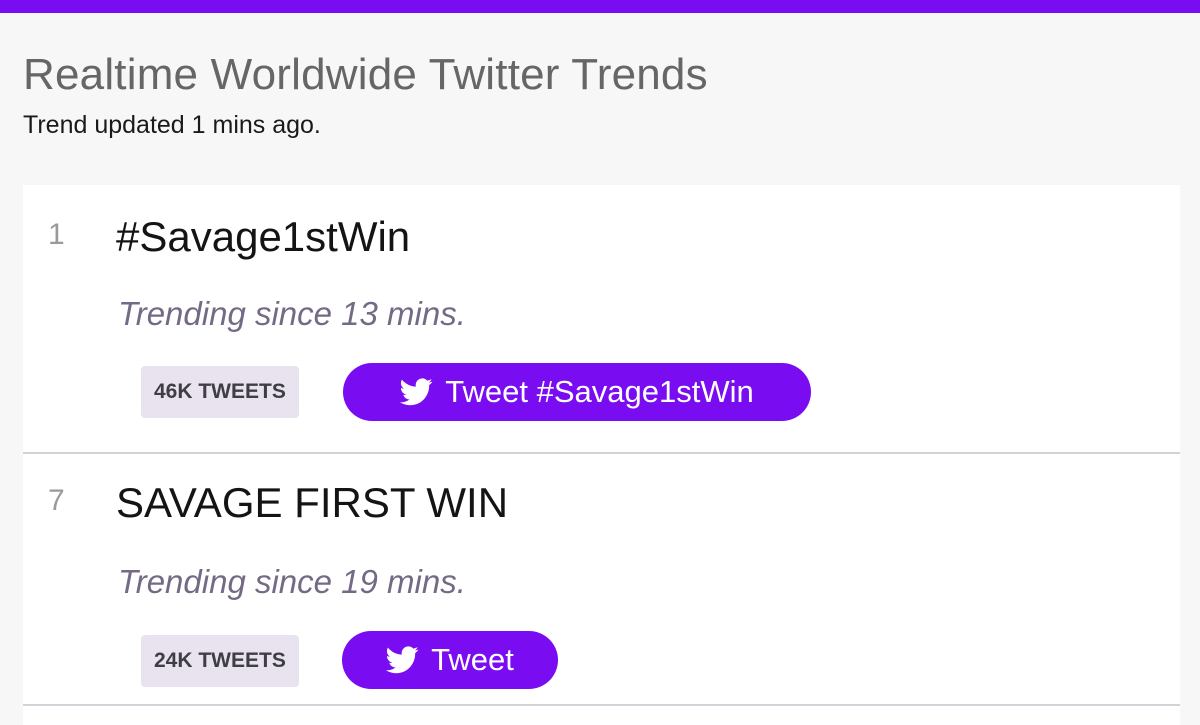 The height and width of the screenshot is (725, 1200). I want to click on tweet-button-label: Tweet, so click(472, 659).